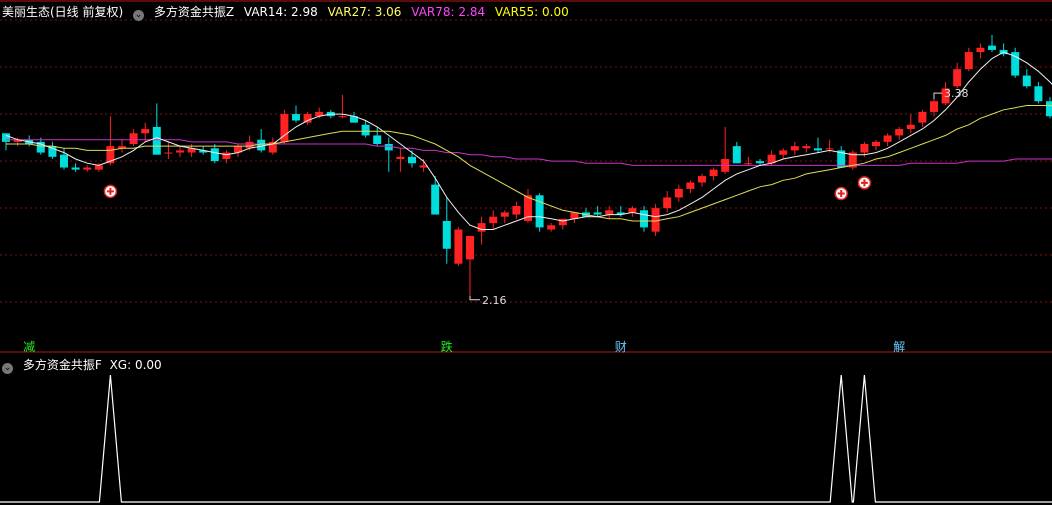 Image resolution: width=1052 pixels, height=505 pixels. I want to click on event-tag: 减, so click(29, 347).